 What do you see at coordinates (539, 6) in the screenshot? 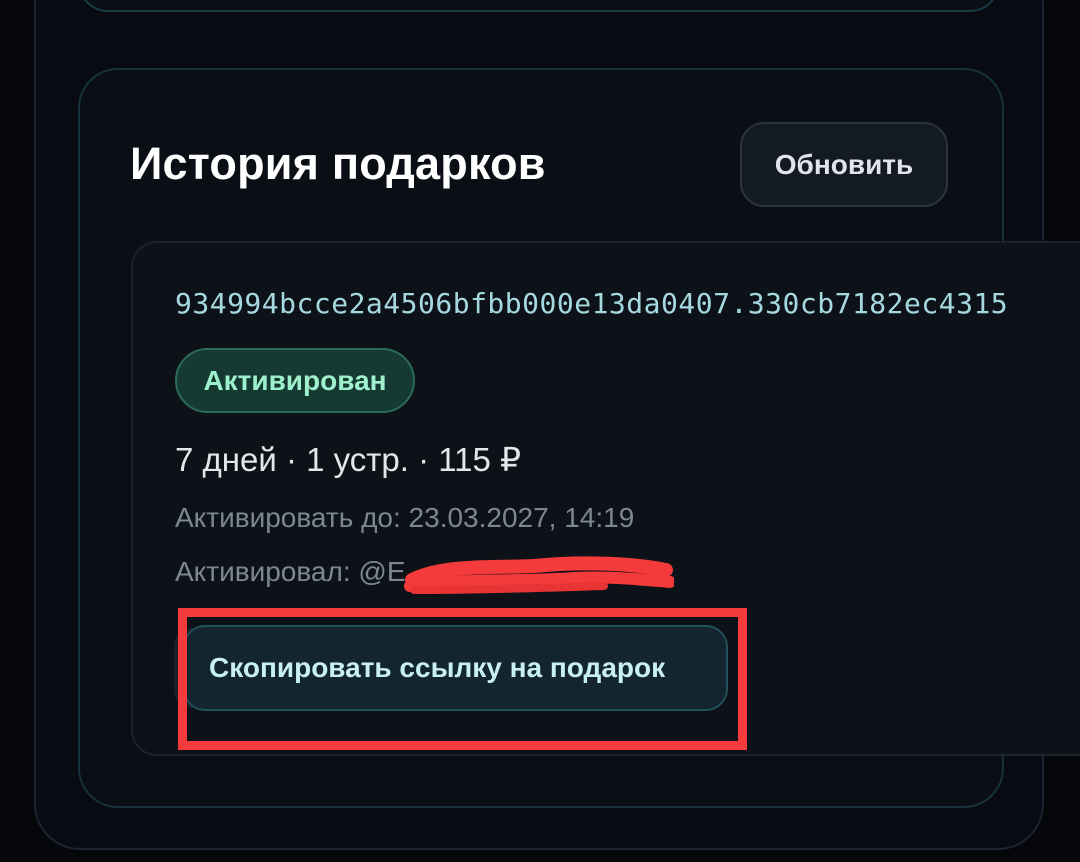
I see `previous-card` at bounding box center [539, 6].